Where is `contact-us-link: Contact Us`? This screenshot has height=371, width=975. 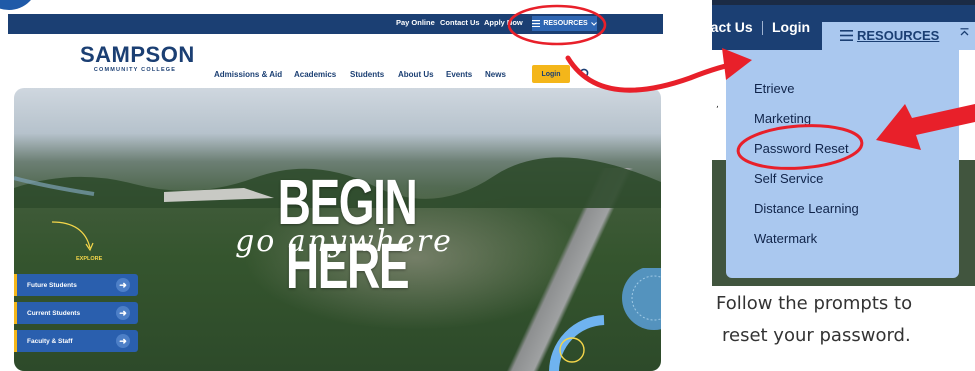
contact-us-link: Contact Us is located at coordinates (460, 22).